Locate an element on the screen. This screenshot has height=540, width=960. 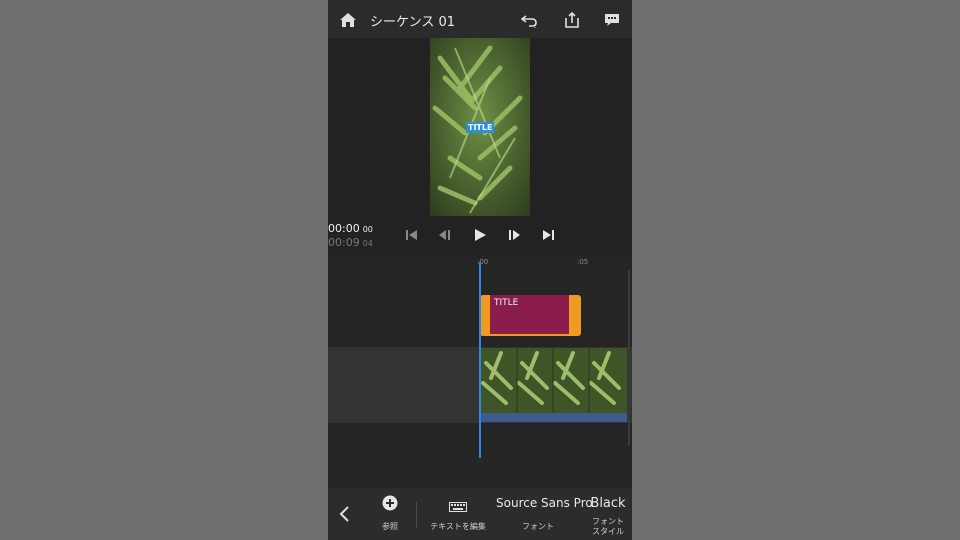
undo-icon is located at coordinates (530, 20).